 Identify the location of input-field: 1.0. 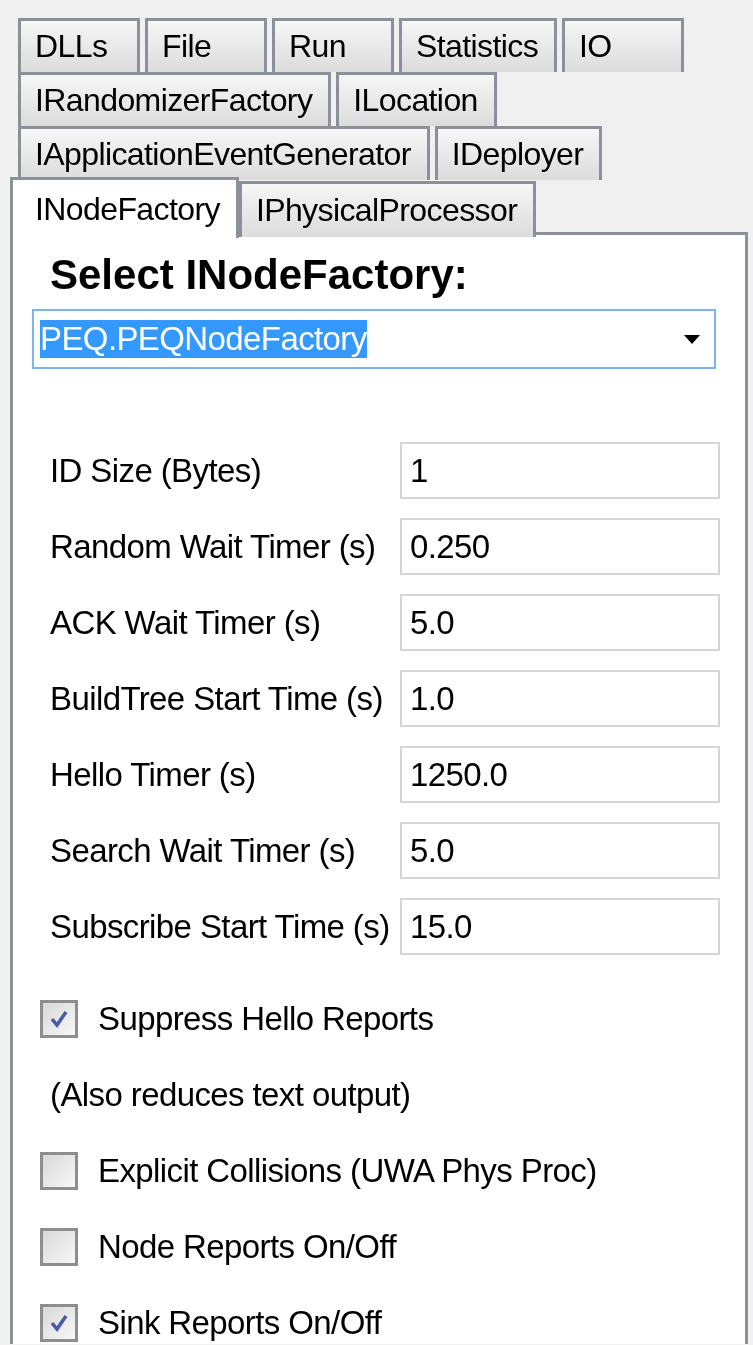
(560, 698).